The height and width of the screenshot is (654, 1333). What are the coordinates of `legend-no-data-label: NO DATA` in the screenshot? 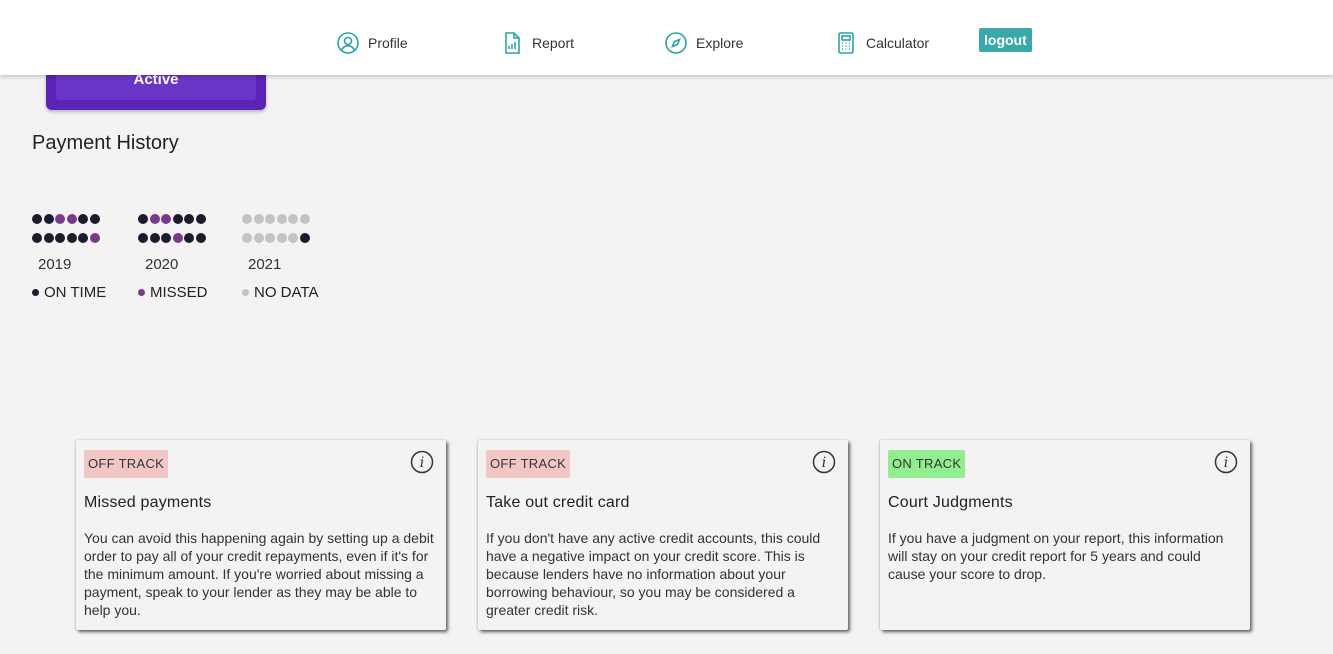 It's located at (286, 292).